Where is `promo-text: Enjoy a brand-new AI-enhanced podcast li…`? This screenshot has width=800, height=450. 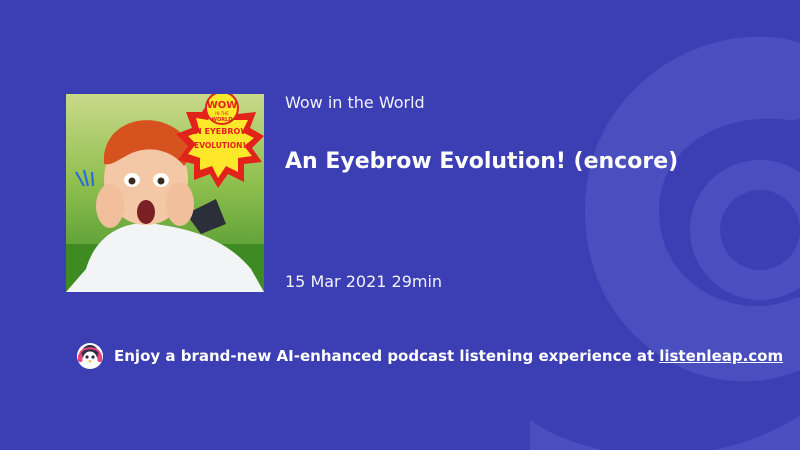 promo-text: Enjoy a brand-new AI-enhanced podcast li… is located at coordinates (384, 356).